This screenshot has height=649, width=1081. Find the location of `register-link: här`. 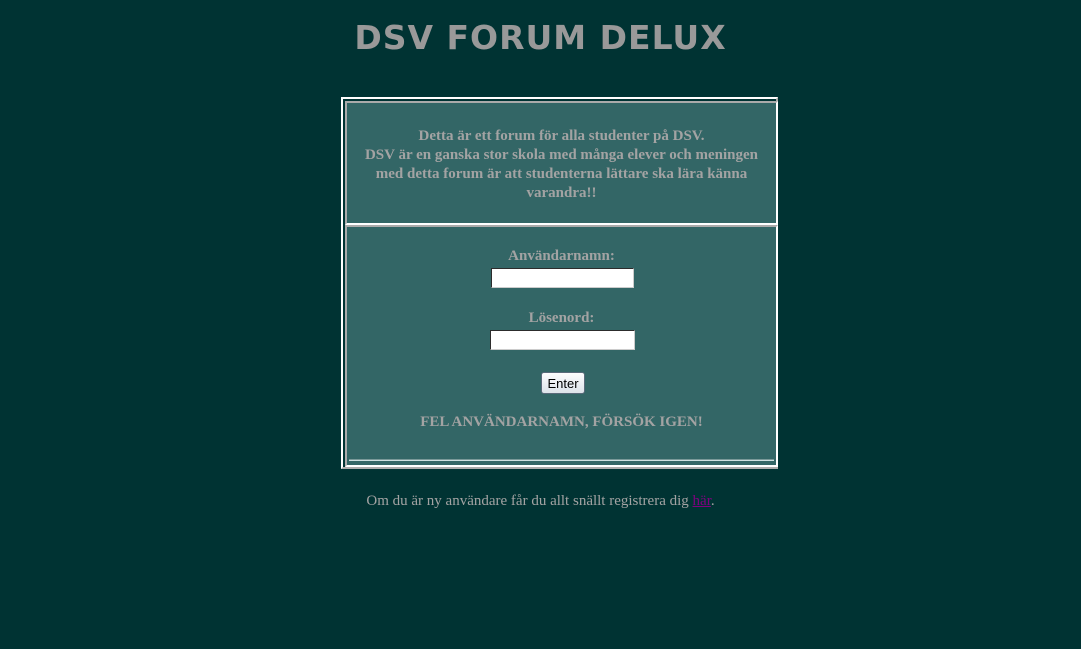

register-link: här is located at coordinates (702, 501).